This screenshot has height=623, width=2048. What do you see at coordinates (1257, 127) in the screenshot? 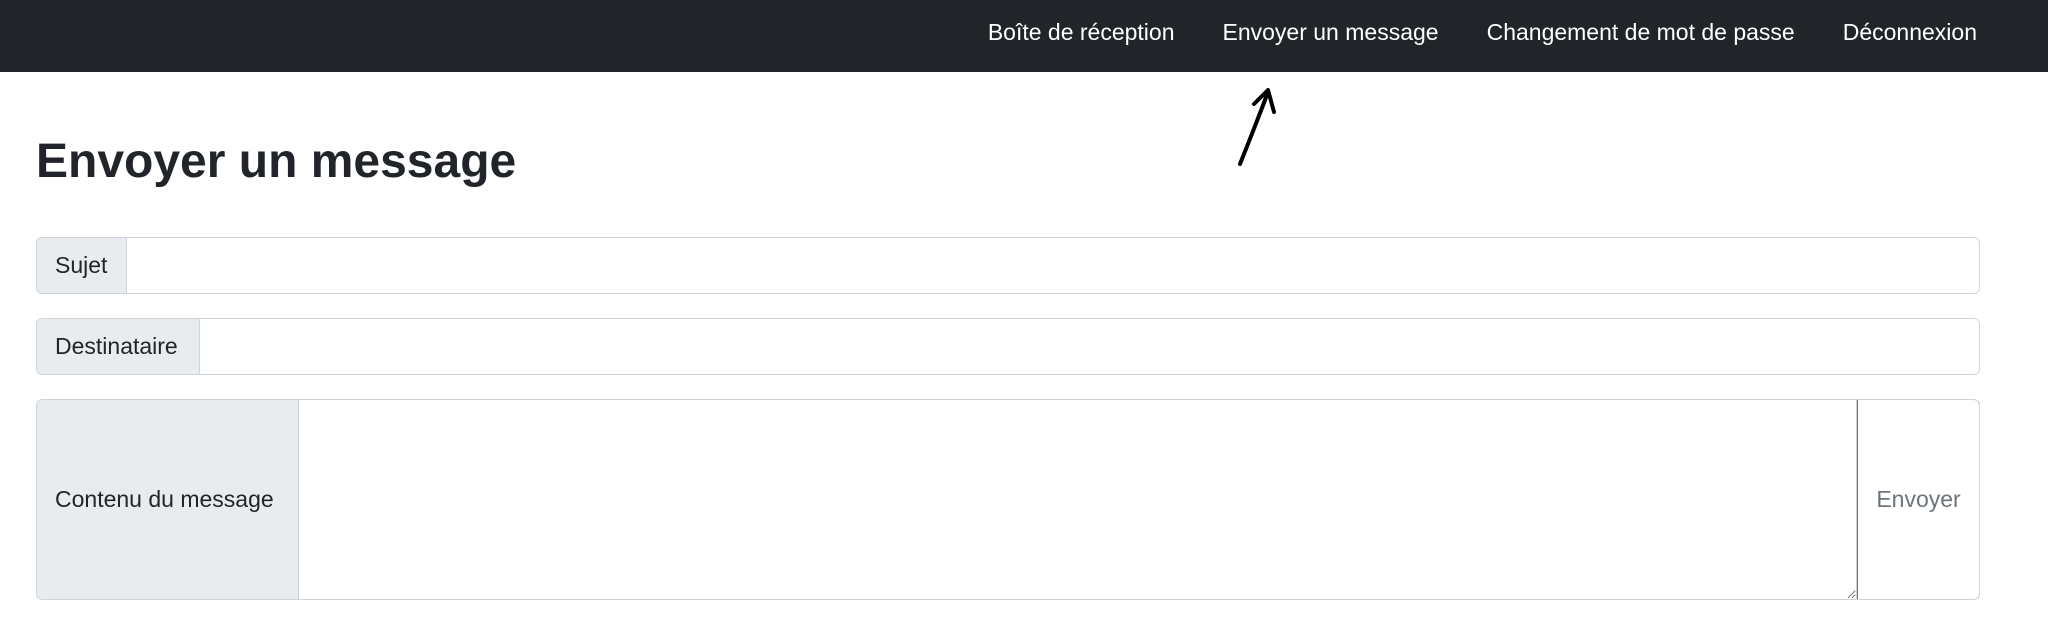
I see `hand-drawn-arrow-icon` at bounding box center [1257, 127].